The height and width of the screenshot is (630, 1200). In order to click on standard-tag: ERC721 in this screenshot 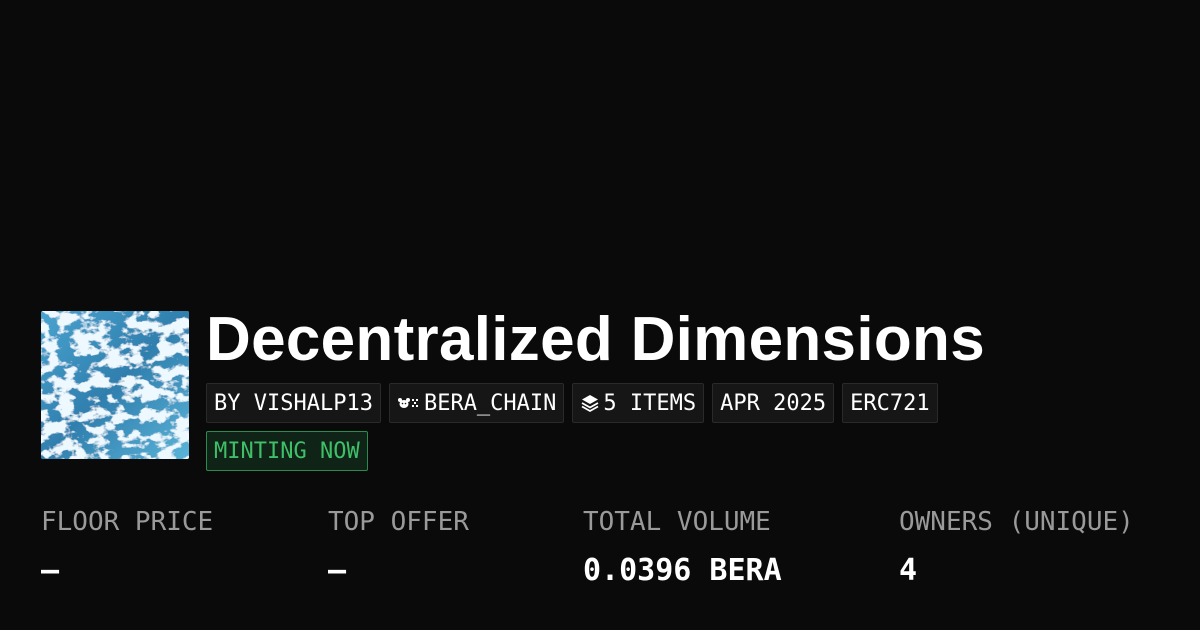, I will do `click(890, 403)`.